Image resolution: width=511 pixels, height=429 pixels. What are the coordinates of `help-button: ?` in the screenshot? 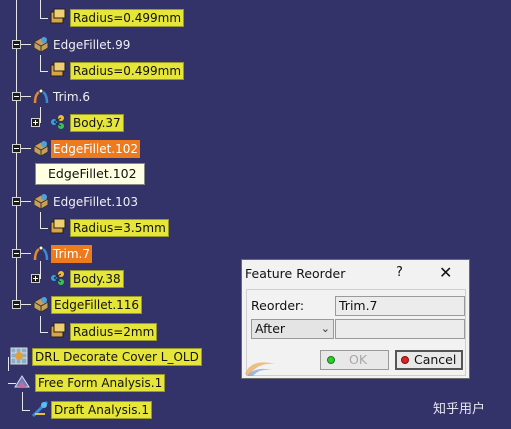 It's located at (399, 272).